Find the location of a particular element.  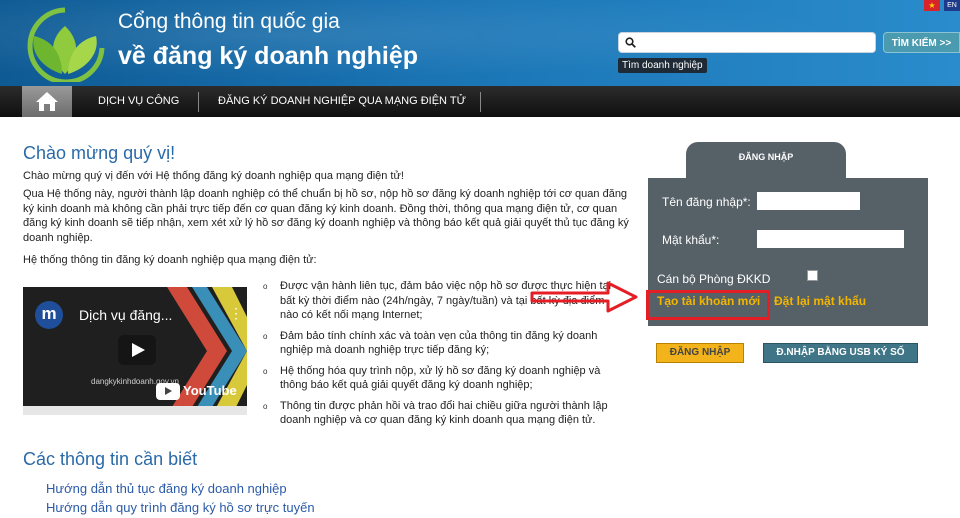

home-icon is located at coordinates (47, 101).